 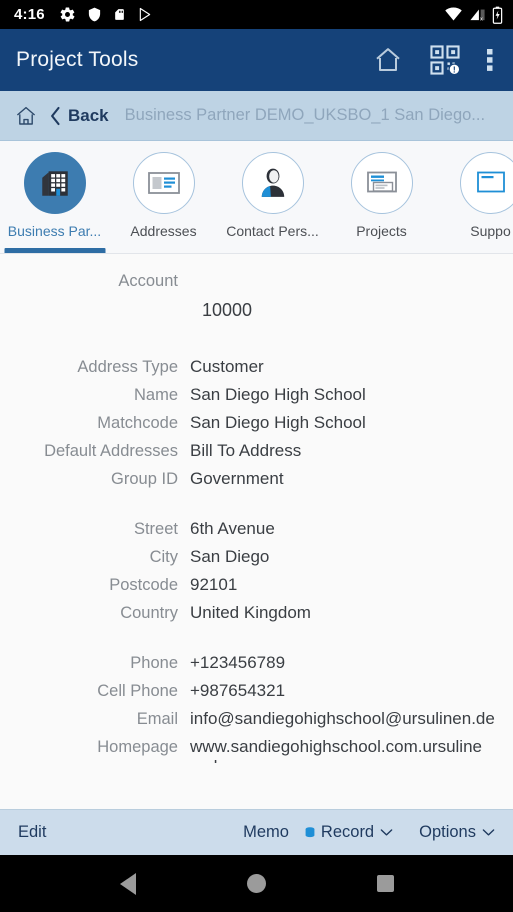 I want to click on field-value: Bill To Address, so click(x=246, y=450).